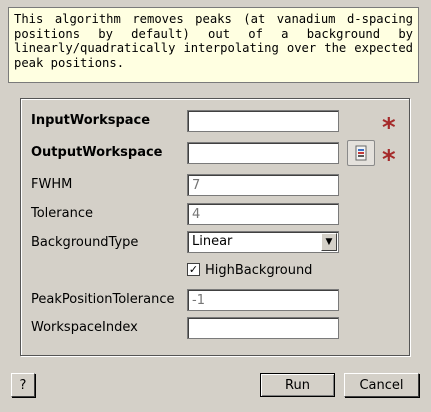 The width and height of the screenshot is (431, 412). I want to click on run-button: Run, so click(297, 385).